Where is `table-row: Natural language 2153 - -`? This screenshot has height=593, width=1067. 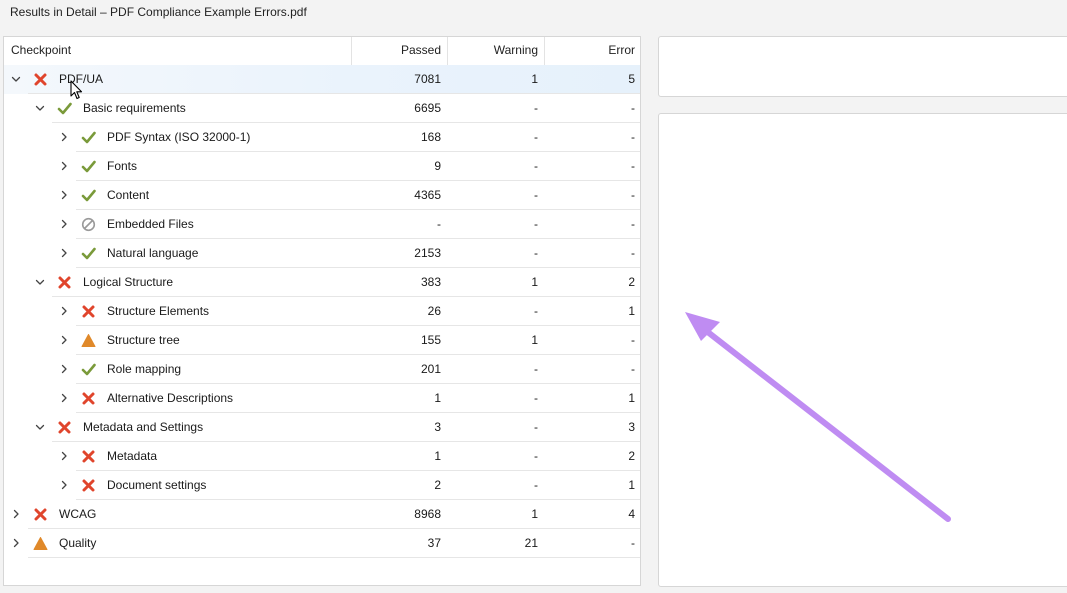 table-row: Natural language 2153 - - is located at coordinates (322, 253).